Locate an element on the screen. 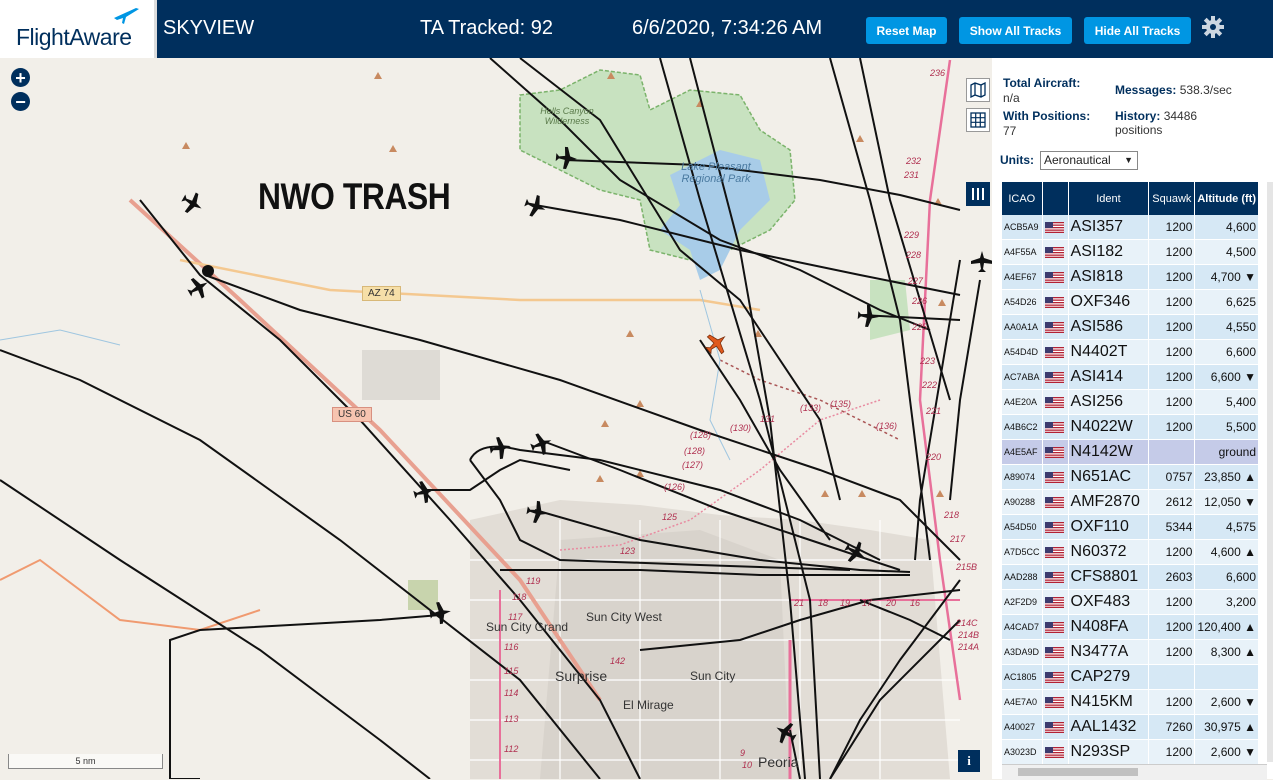  gear-icon is located at coordinates (1213, 27).